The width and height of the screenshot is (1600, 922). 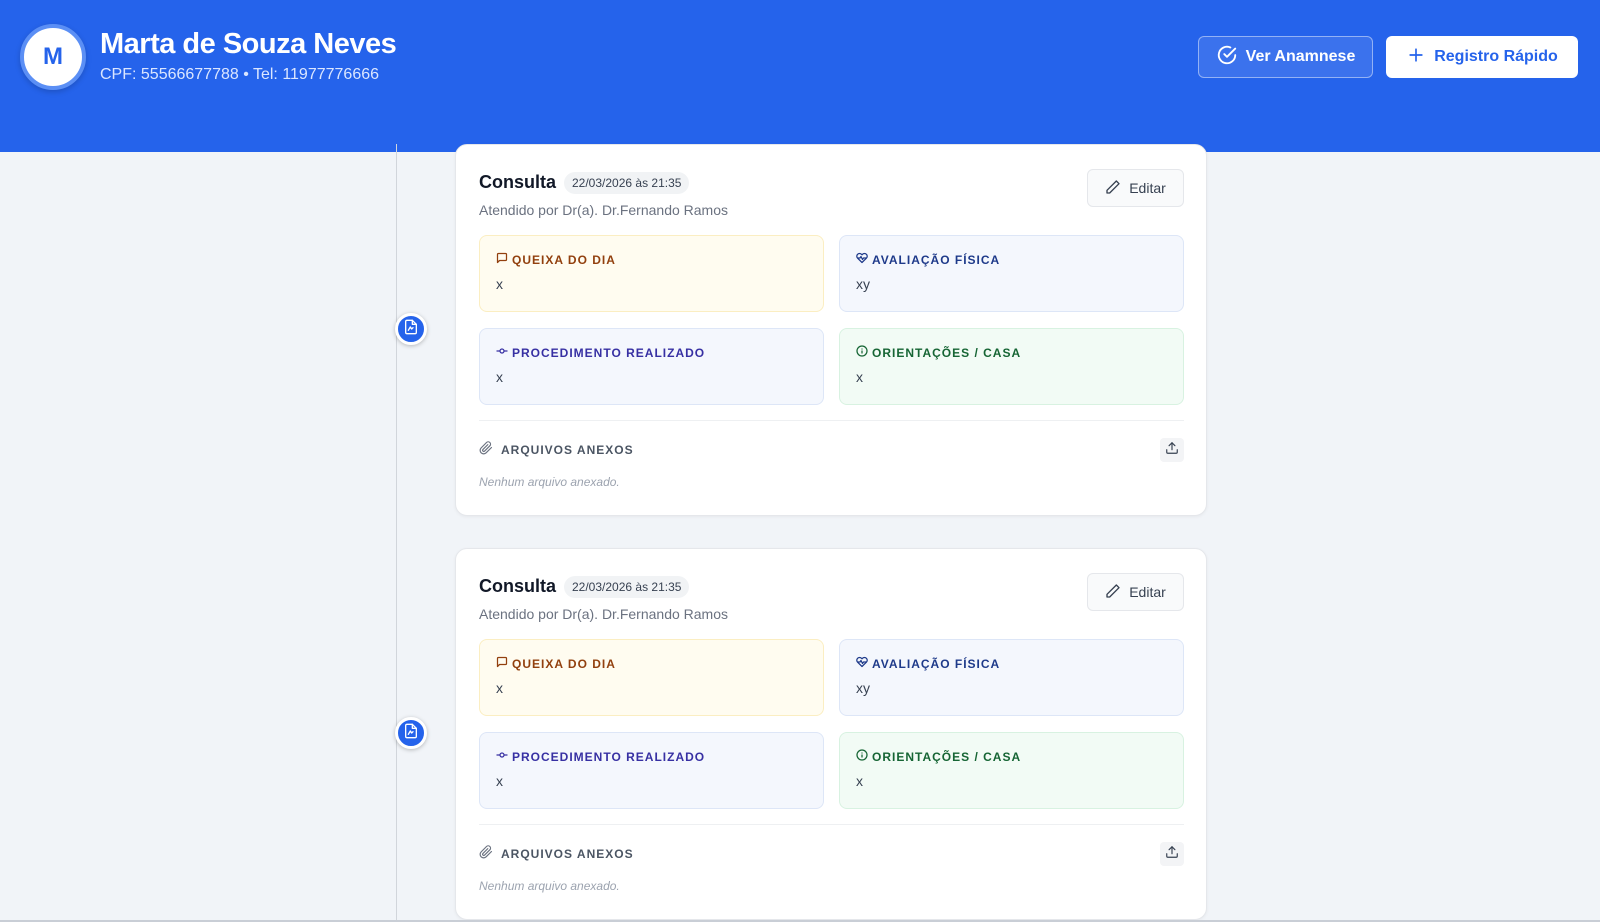 What do you see at coordinates (396, 533) in the screenshot?
I see `timeline-line` at bounding box center [396, 533].